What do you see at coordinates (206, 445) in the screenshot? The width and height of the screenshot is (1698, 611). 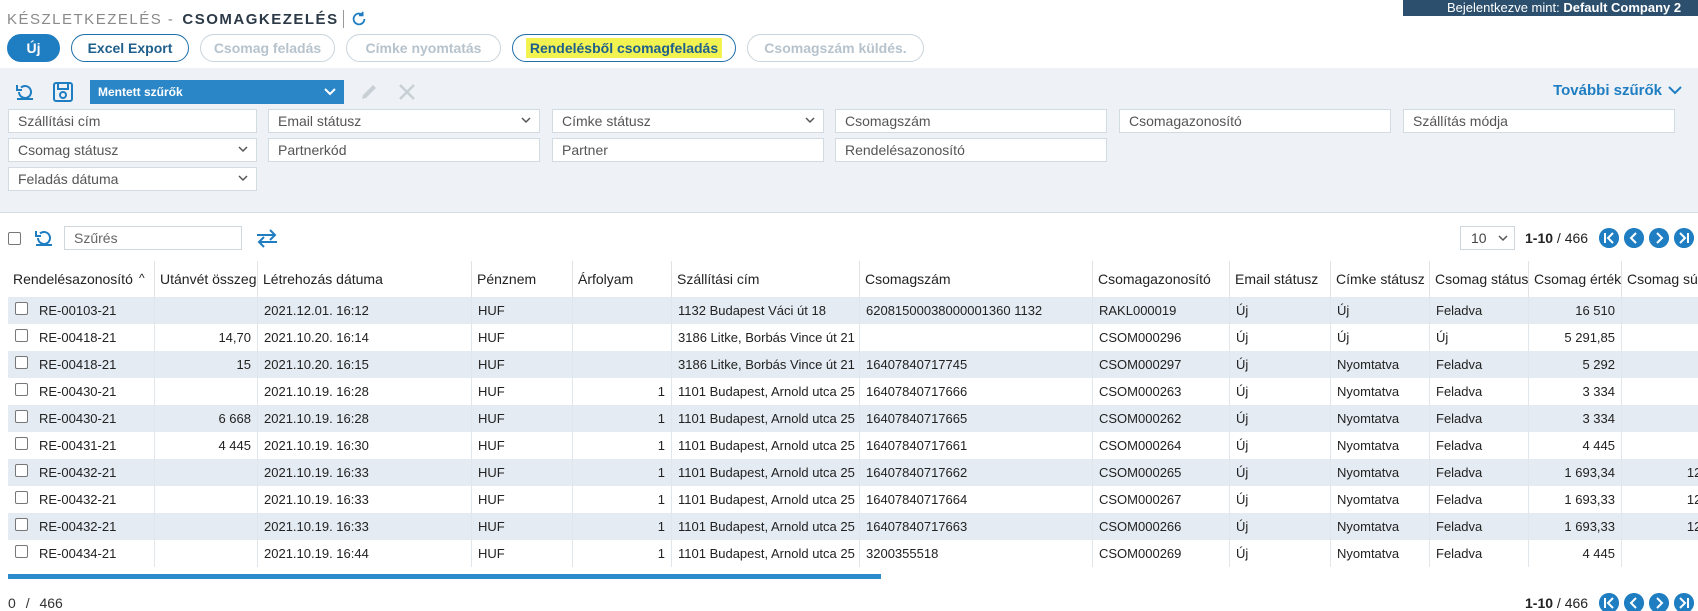 I see `cell-cod-amount: 4 445` at bounding box center [206, 445].